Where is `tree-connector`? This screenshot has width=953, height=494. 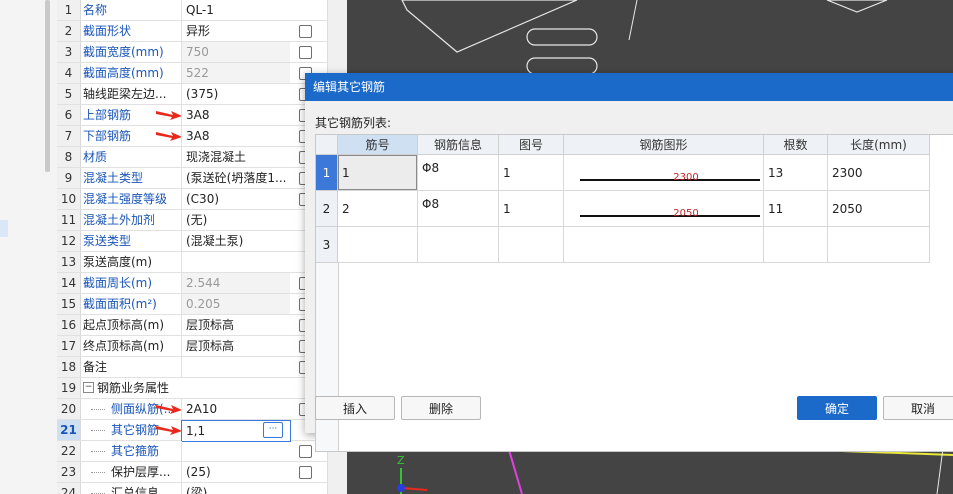 tree-connector is located at coordinates (97, 472).